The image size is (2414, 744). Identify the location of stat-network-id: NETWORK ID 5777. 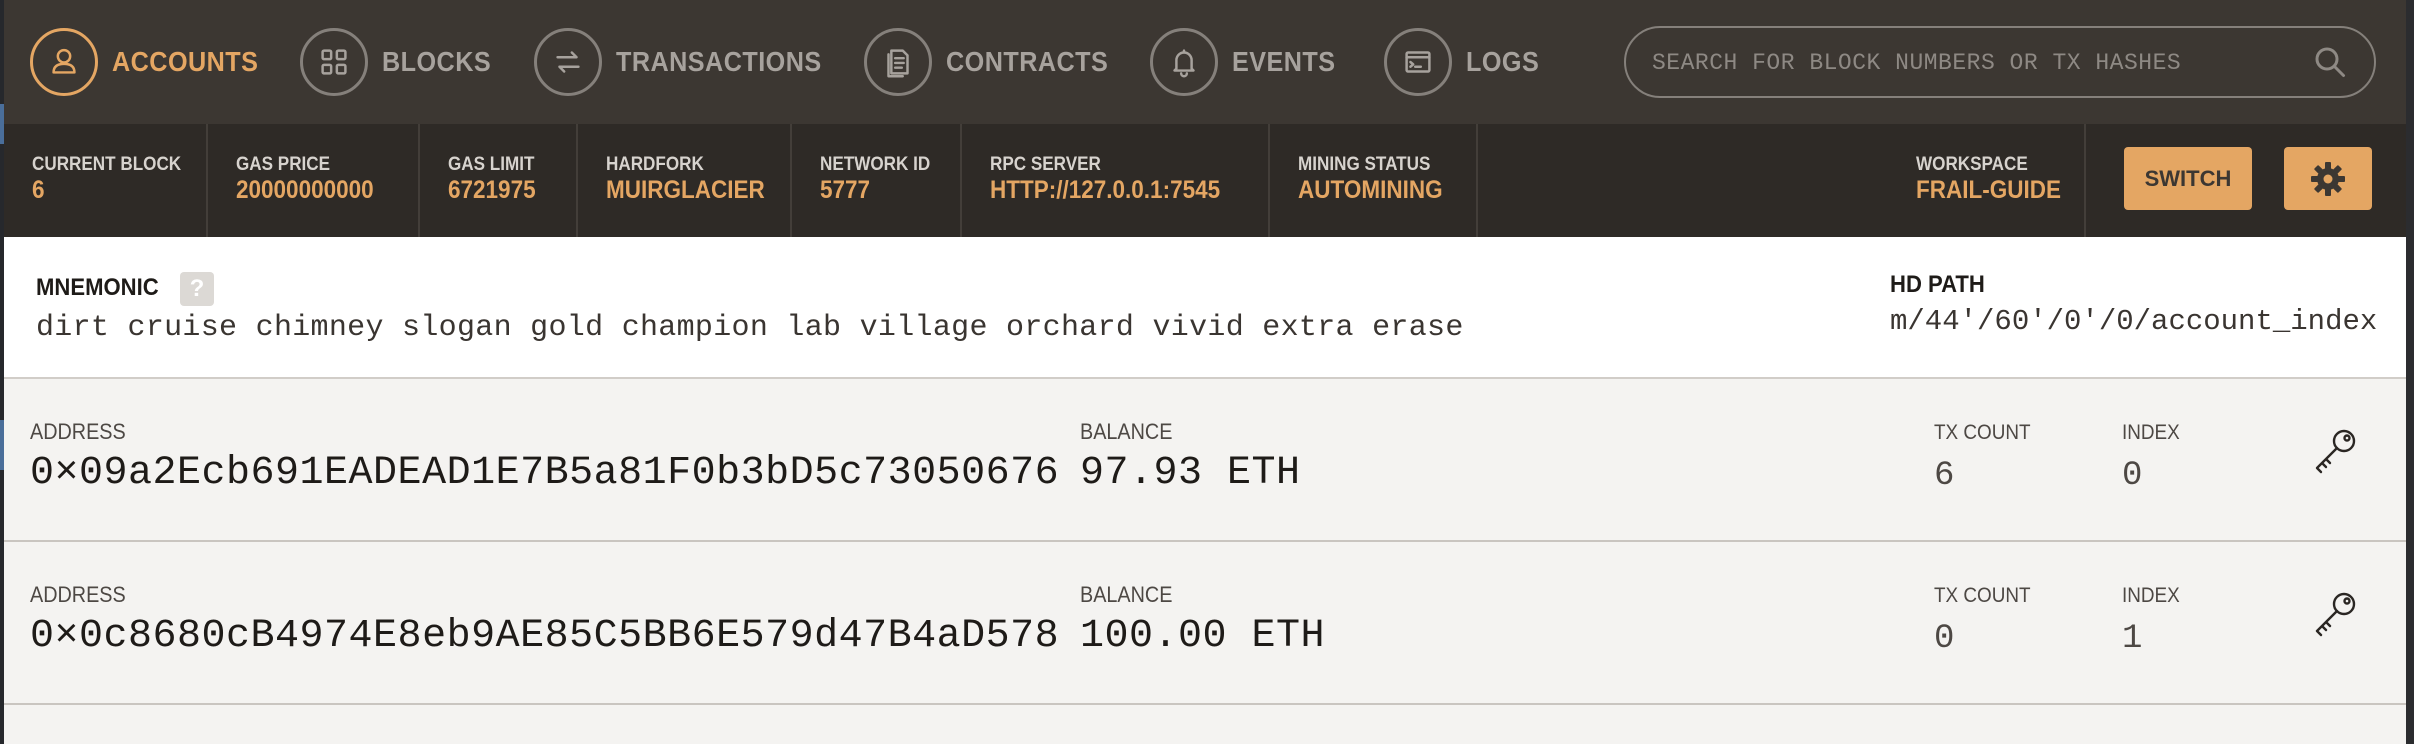
(877, 180).